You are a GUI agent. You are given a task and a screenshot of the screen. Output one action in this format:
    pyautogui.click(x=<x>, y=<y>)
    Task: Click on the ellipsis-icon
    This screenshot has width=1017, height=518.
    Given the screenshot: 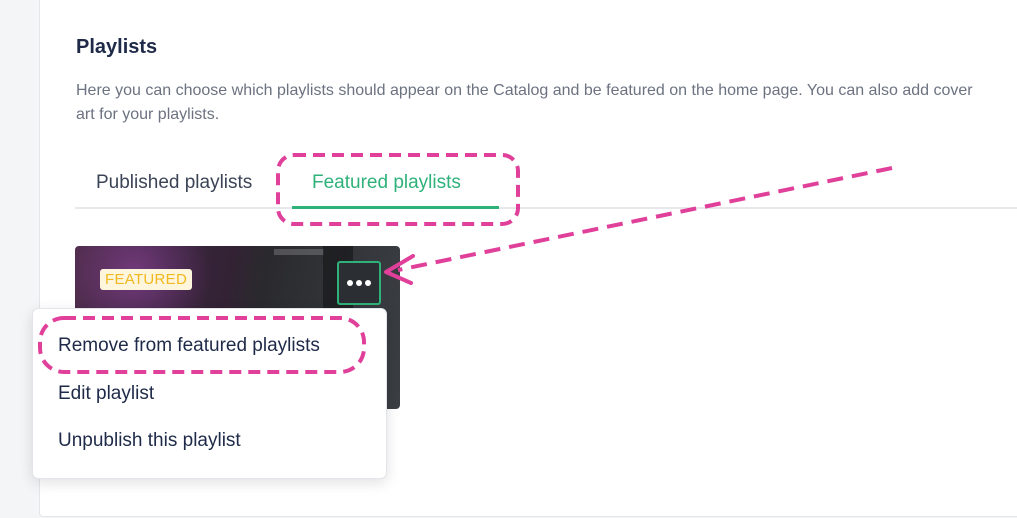 What is the action you would take?
    pyautogui.click(x=359, y=283)
    